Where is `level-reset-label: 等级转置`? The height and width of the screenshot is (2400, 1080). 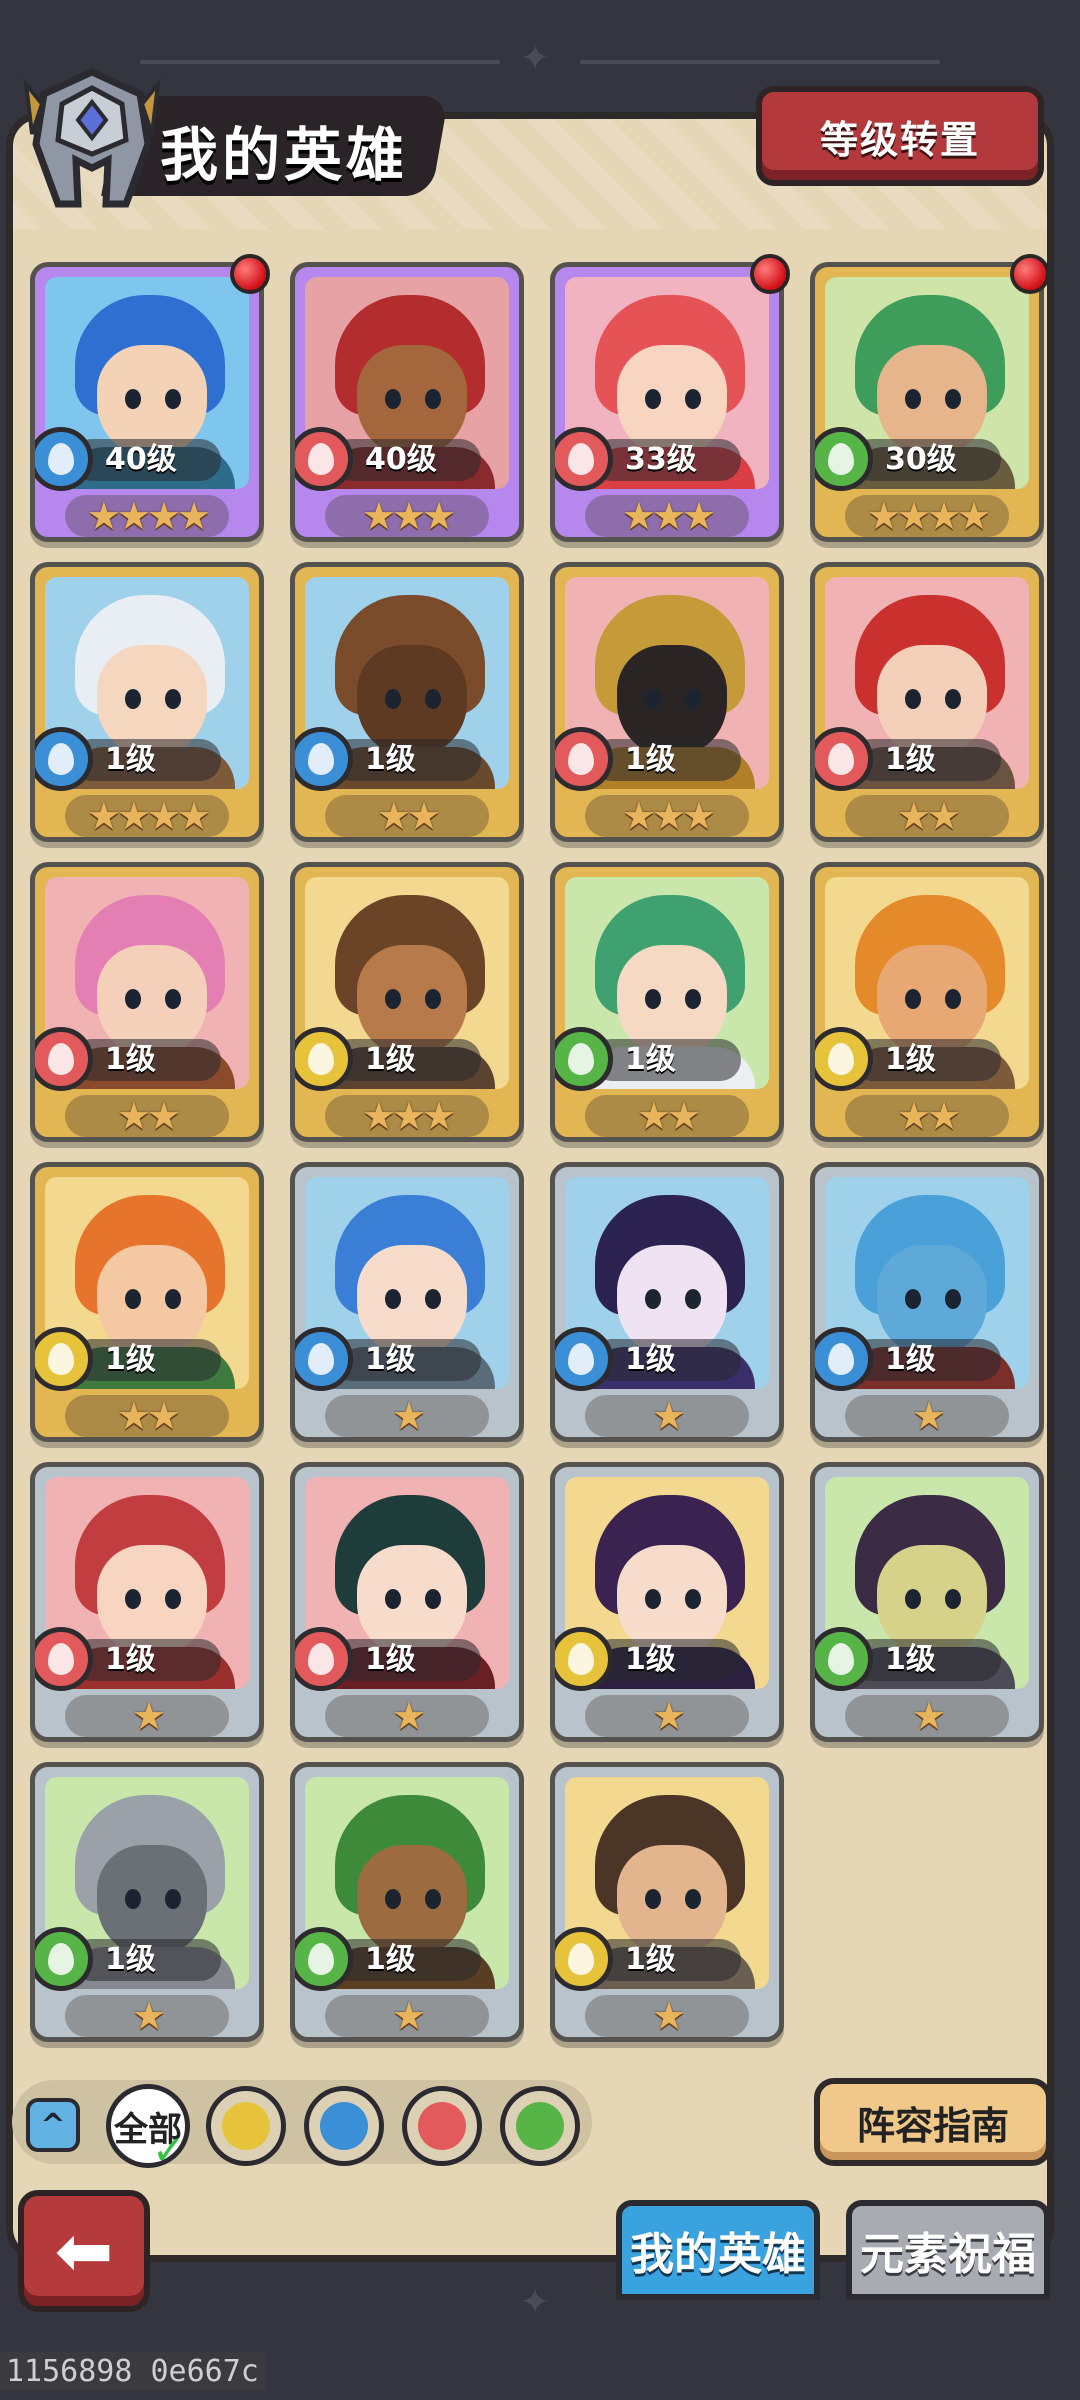 level-reset-label: 等级转置 is located at coordinates (899, 139).